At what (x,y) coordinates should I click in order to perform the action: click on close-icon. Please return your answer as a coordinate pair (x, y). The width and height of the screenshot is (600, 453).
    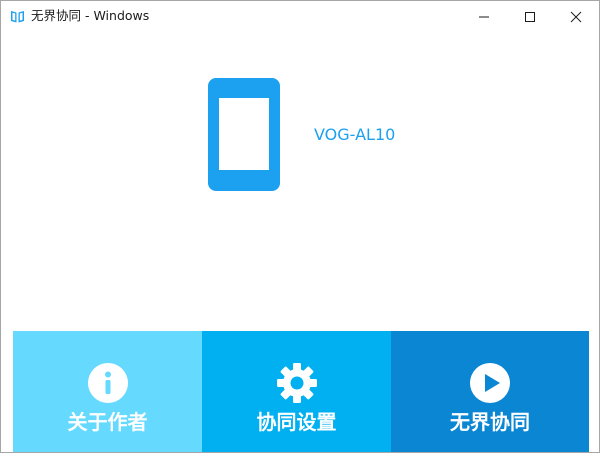
    Looking at the image, I should click on (576, 16).